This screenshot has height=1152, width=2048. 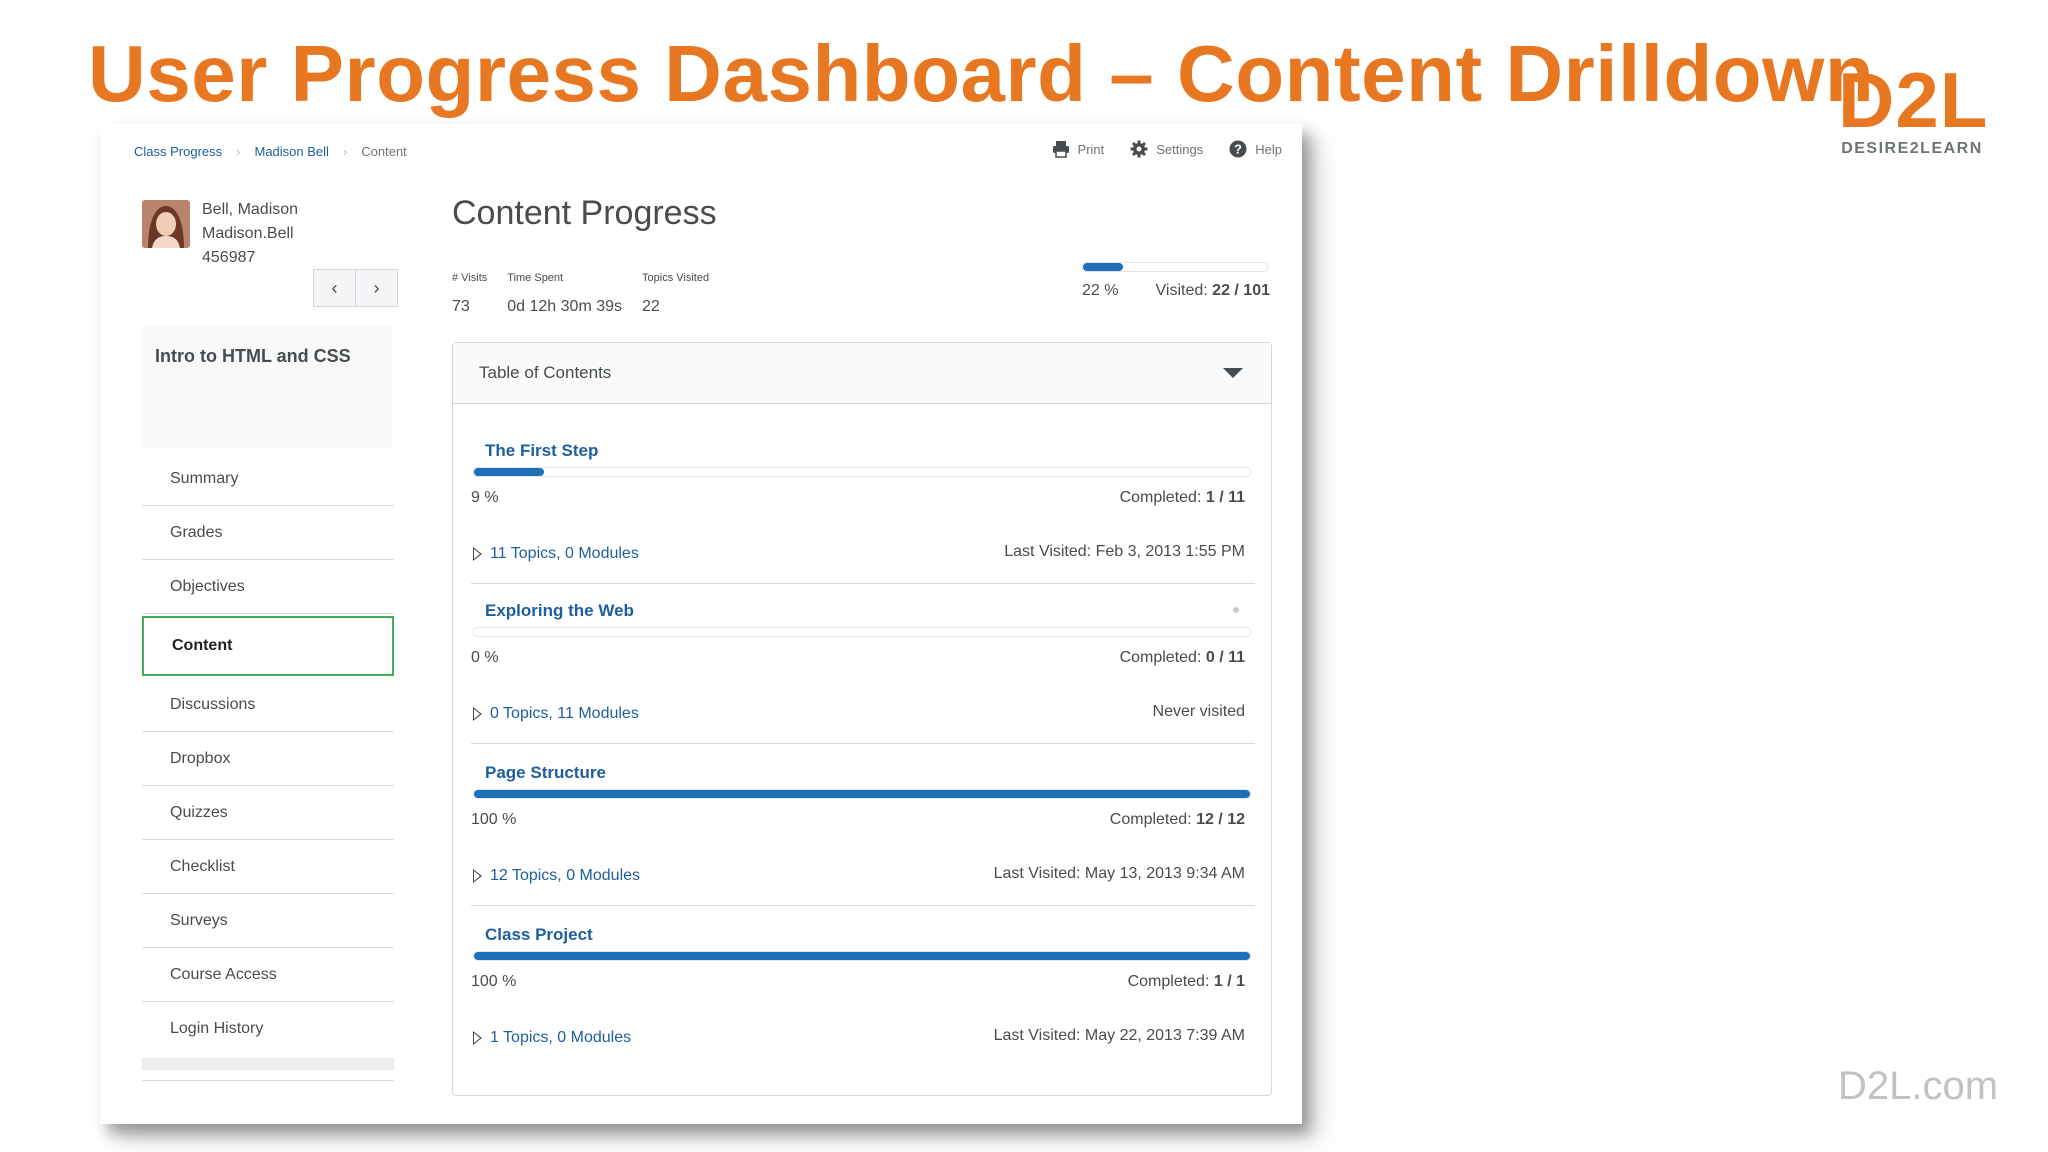 I want to click on stat-time-spent: Time Spent 0d 12h 30m 39s, so click(x=564, y=294).